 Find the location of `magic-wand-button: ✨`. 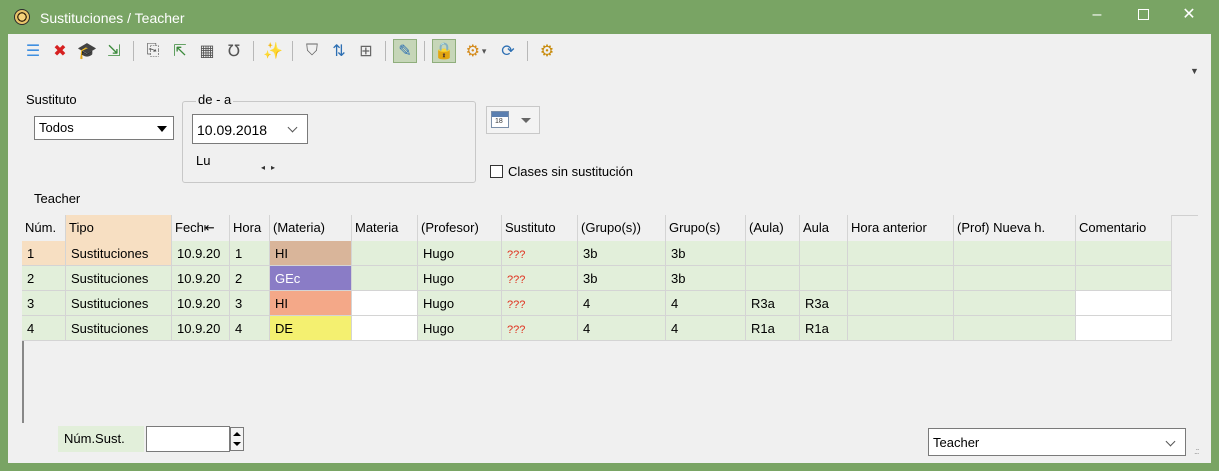

magic-wand-button: ✨ is located at coordinates (273, 51).